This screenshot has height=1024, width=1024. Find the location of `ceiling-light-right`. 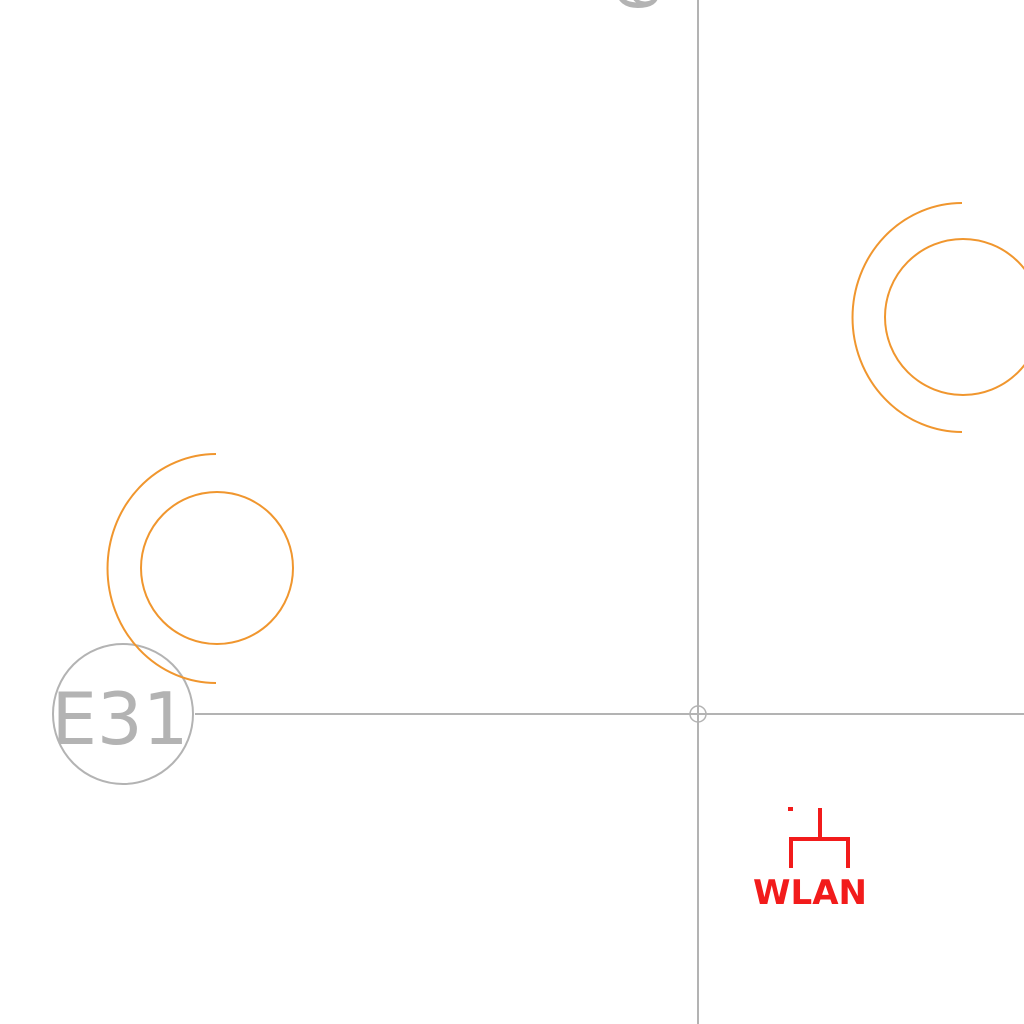

ceiling-light-right is located at coordinates (937, 317).